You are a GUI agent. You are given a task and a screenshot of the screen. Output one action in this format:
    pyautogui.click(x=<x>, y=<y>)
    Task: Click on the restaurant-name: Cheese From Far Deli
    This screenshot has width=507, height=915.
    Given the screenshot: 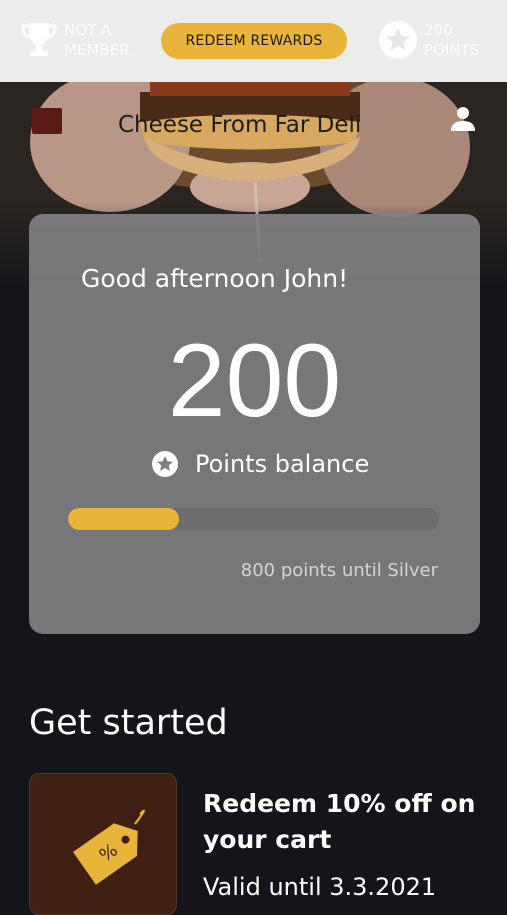 What is the action you would take?
    pyautogui.click(x=240, y=125)
    